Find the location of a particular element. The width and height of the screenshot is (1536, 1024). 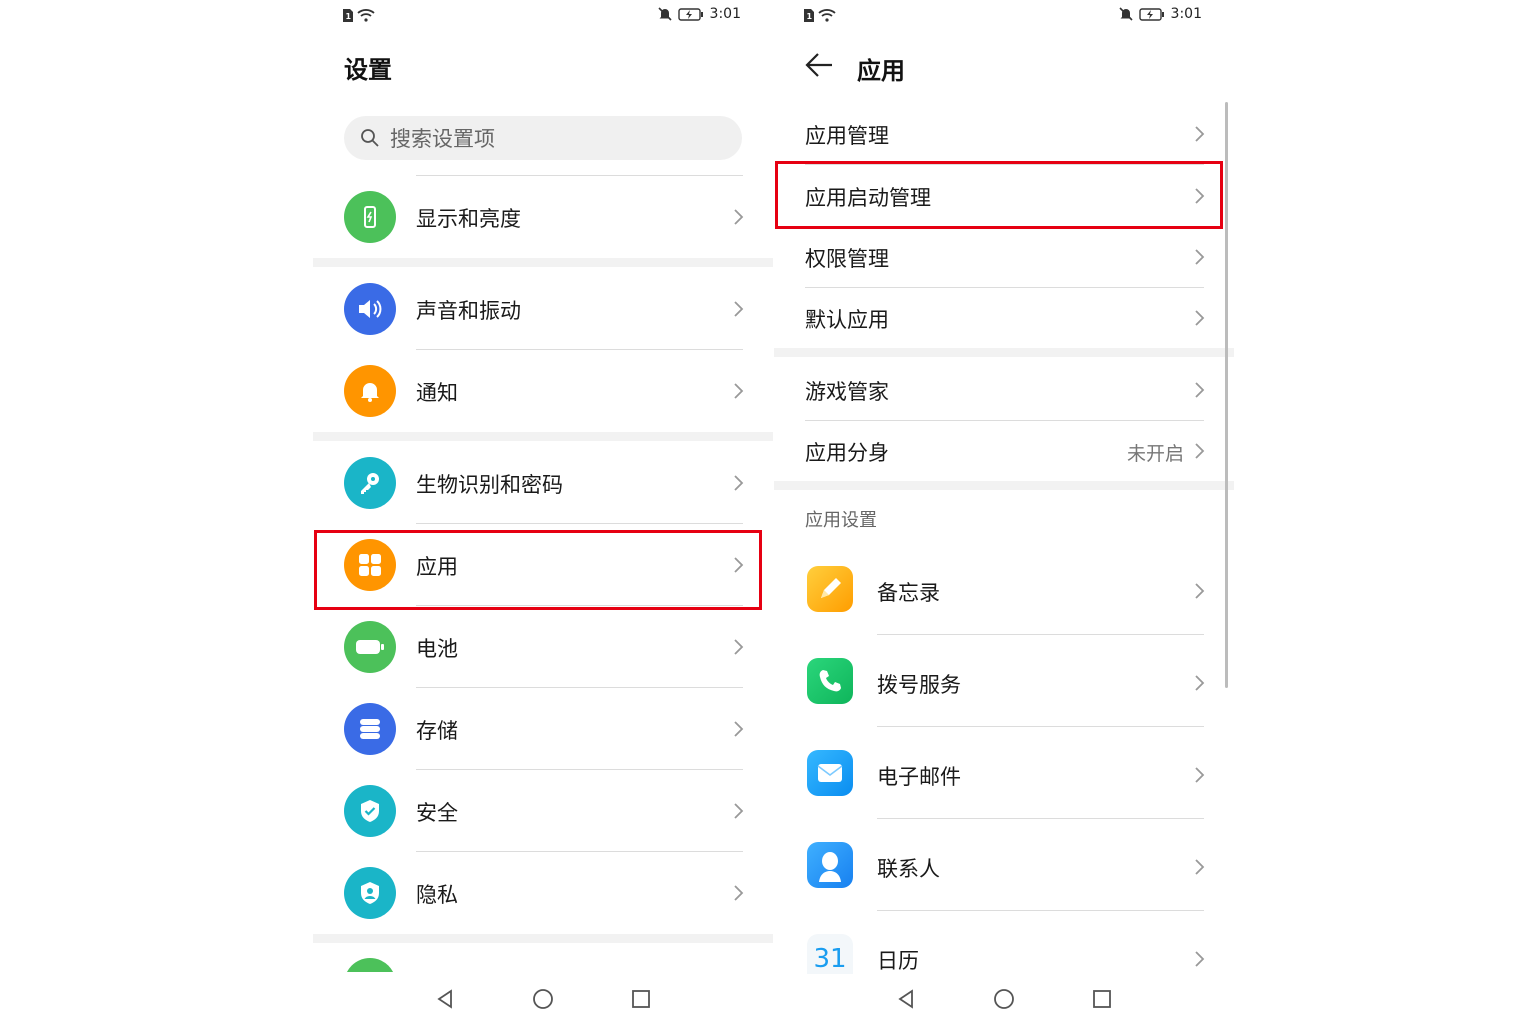

search-input is located at coordinates (555, 139).